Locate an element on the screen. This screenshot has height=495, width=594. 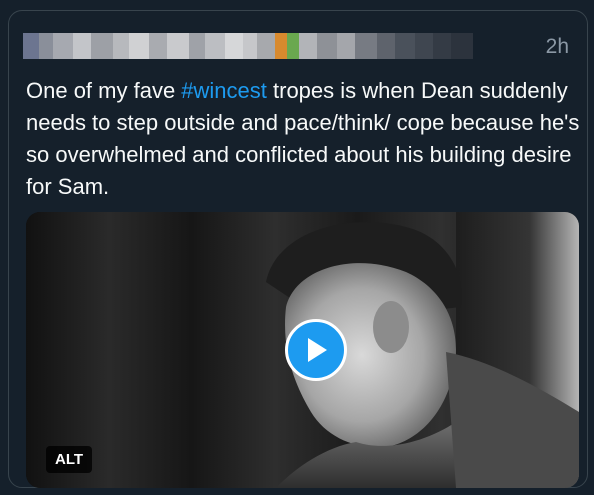
play-icon is located at coordinates (317, 350).